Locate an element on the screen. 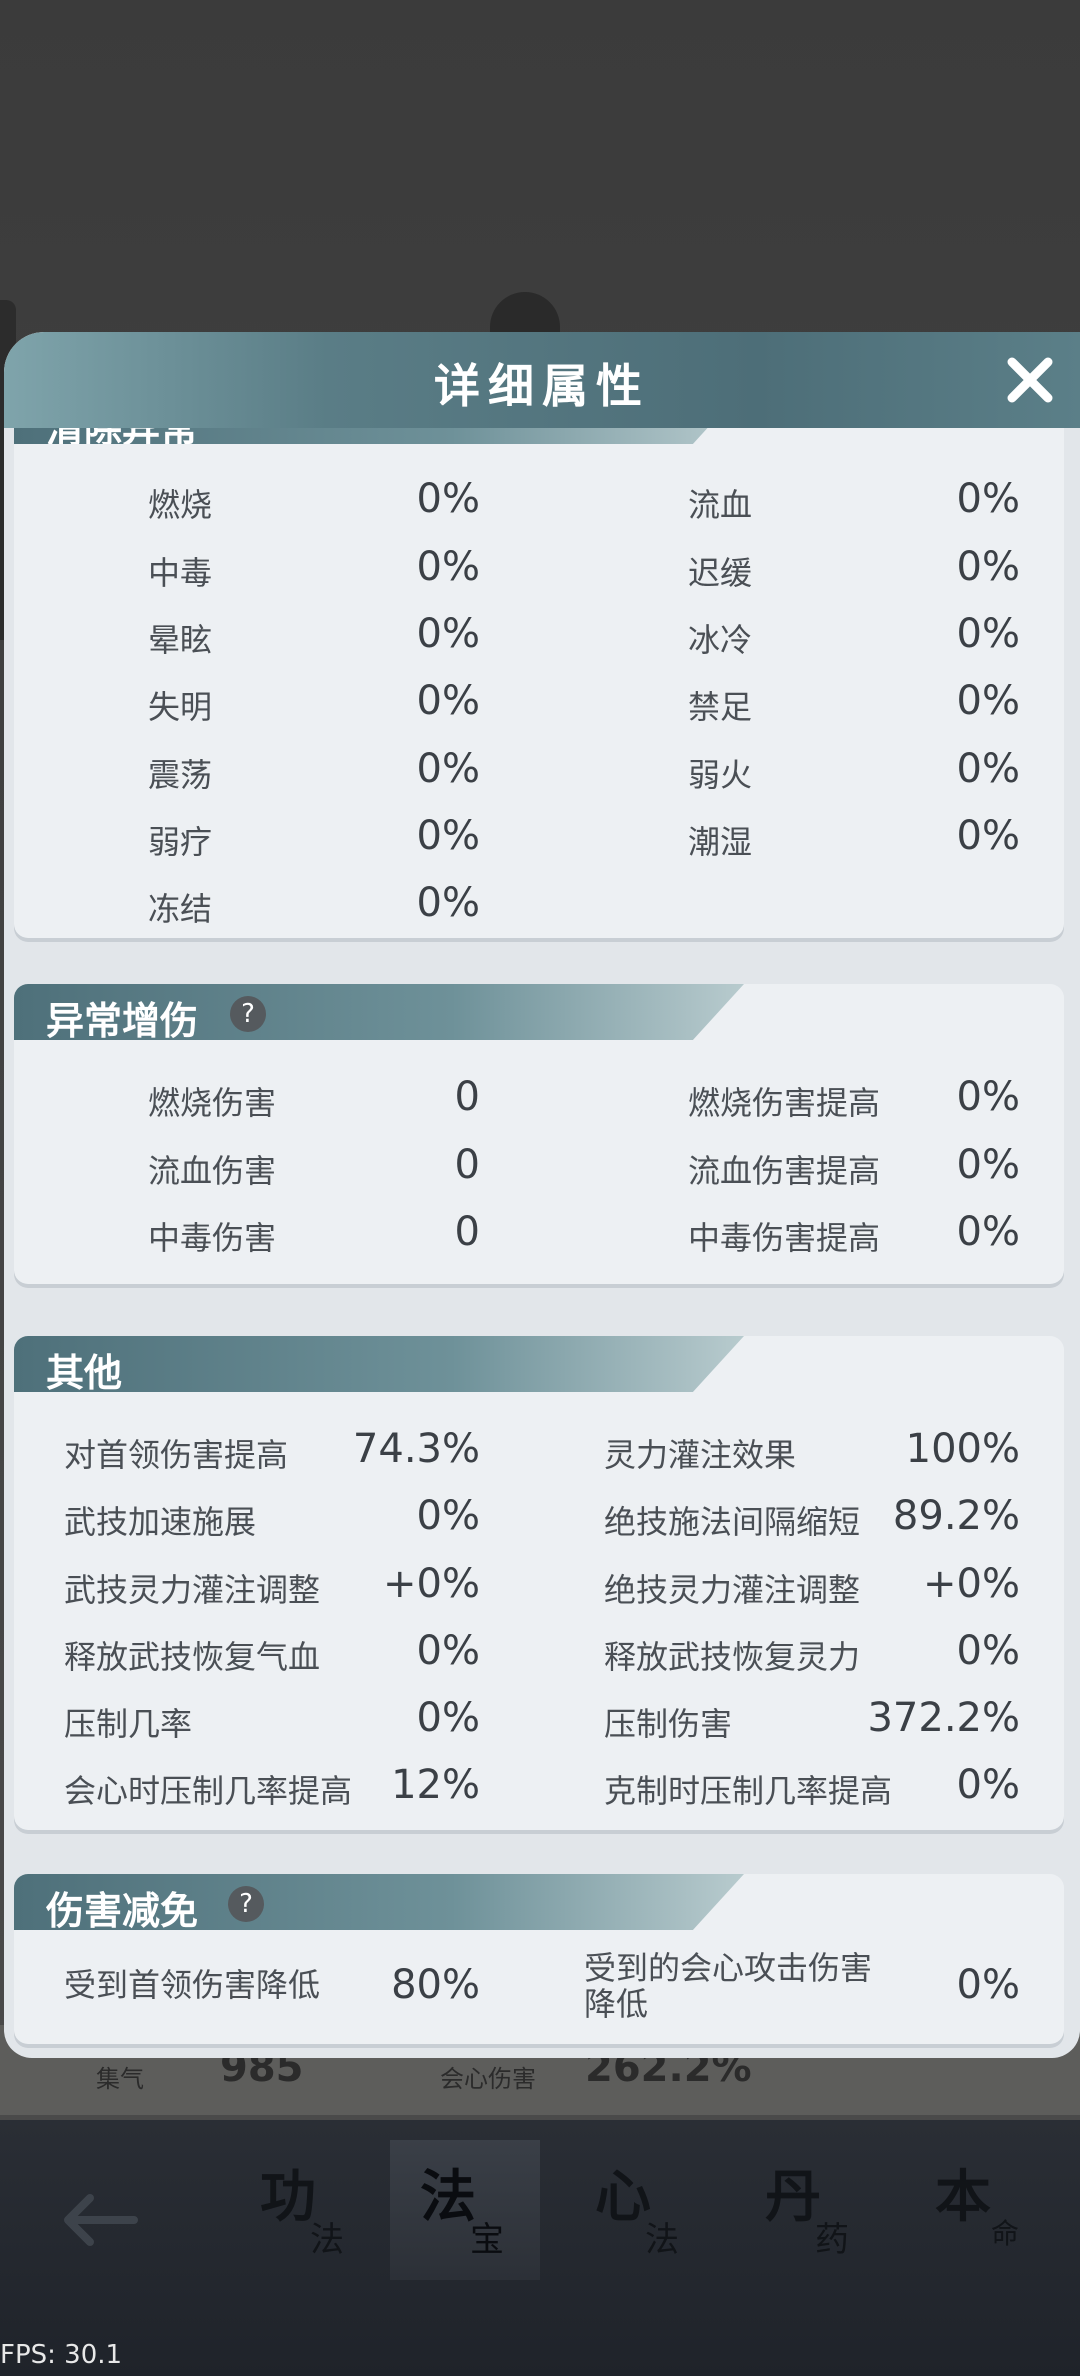 The image size is (1080, 2376). stat-label: 压制伤害 is located at coordinates (668, 1724).